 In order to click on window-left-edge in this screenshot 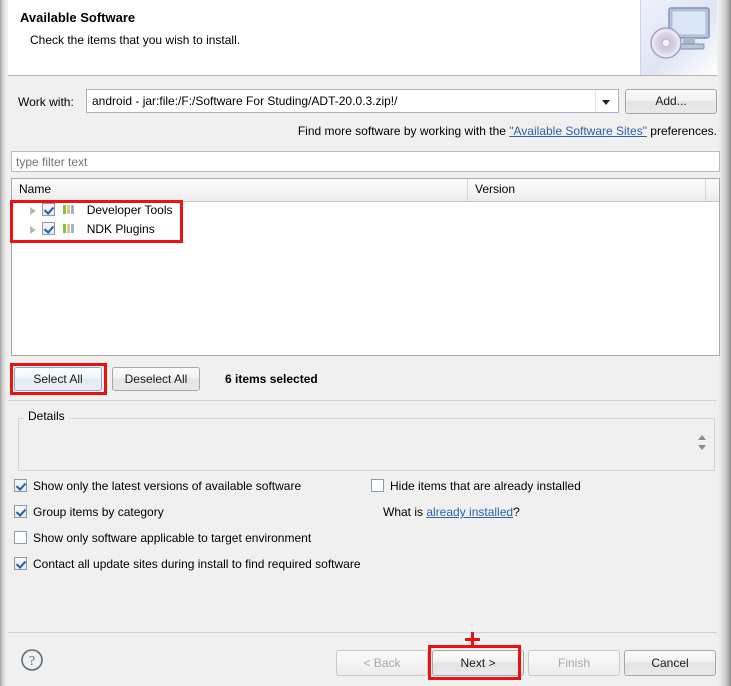, I will do `click(4, 343)`.